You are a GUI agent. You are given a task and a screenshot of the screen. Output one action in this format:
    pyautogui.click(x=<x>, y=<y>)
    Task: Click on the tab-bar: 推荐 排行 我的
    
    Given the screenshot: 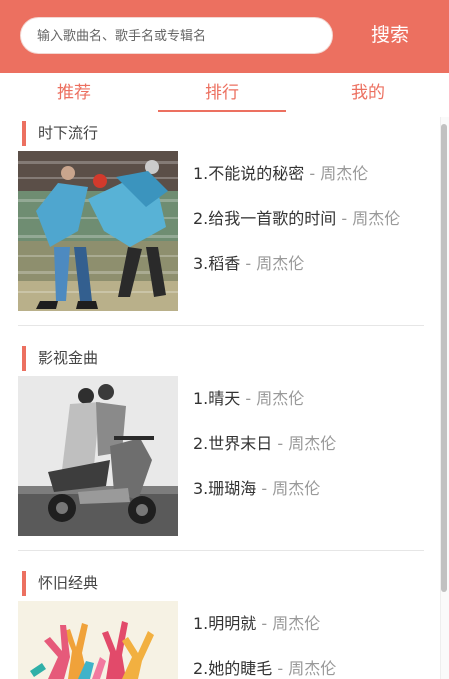 What is the action you would take?
    pyautogui.click(x=224, y=95)
    